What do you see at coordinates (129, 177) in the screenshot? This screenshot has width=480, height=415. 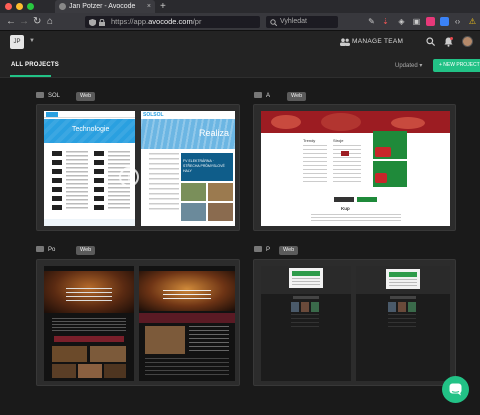 I see `add-screen-icon: +` at bounding box center [129, 177].